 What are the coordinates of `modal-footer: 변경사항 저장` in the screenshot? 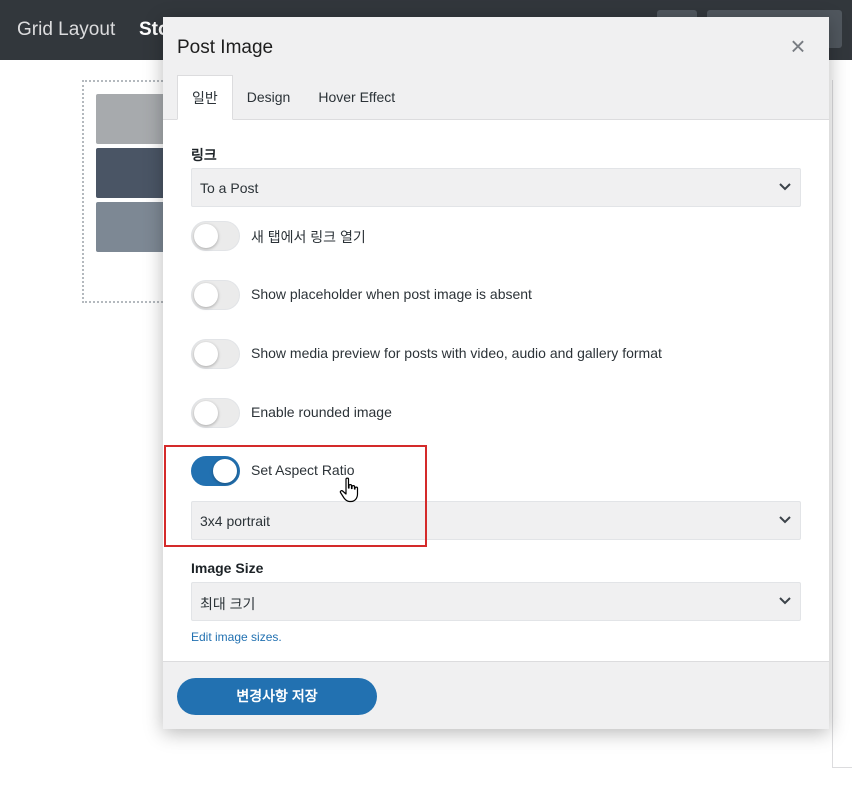 It's located at (496, 695).